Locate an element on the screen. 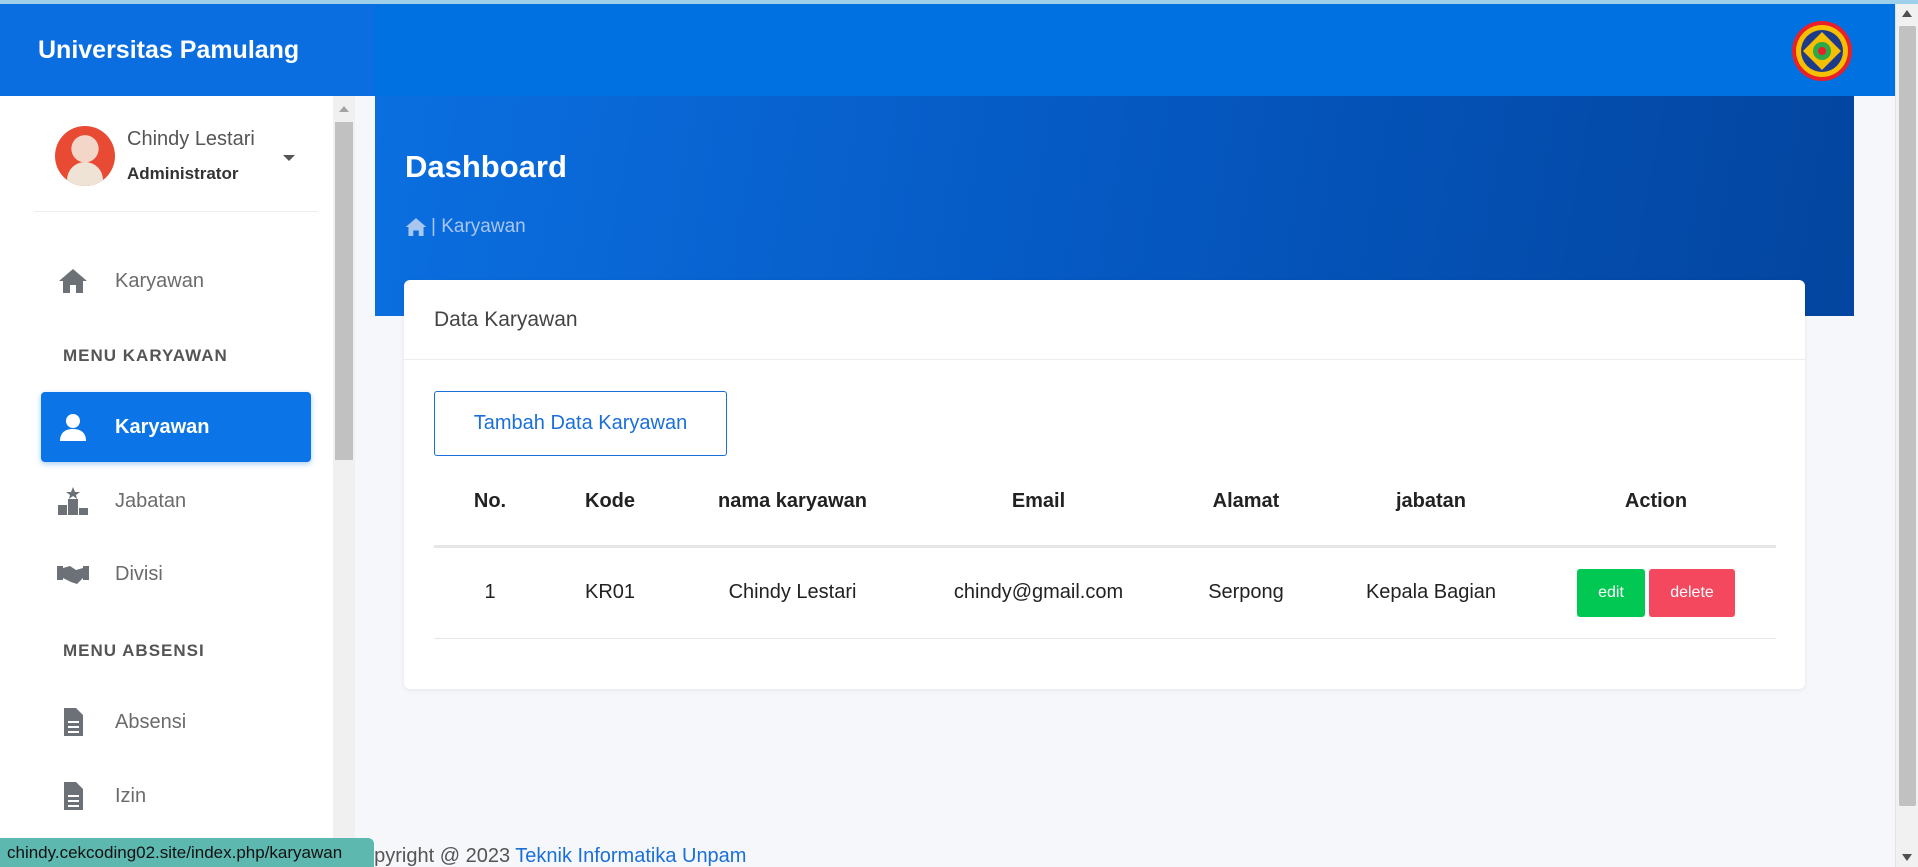 The height and width of the screenshot is (867, 1918). scroll-down-icon is located at coordinates (1907, 857).